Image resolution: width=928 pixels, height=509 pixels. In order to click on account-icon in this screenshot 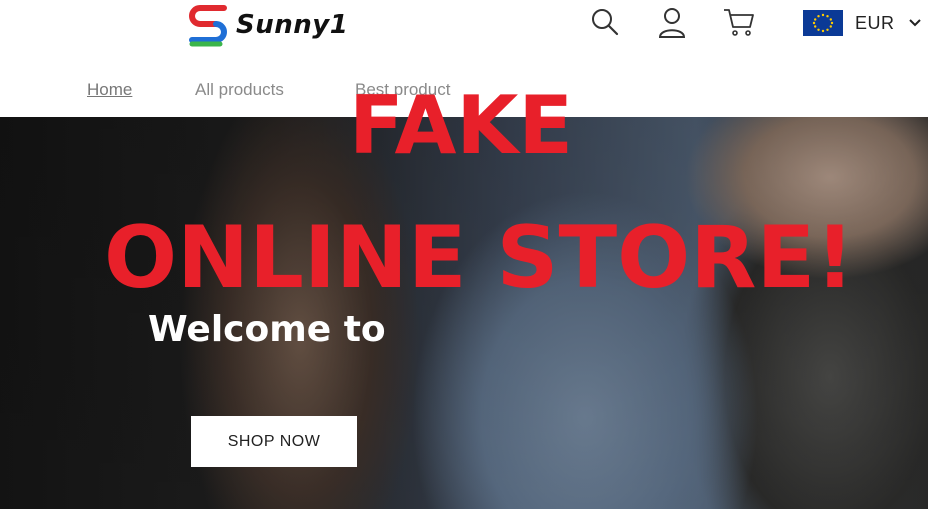, I will do `click(672, 22)`.